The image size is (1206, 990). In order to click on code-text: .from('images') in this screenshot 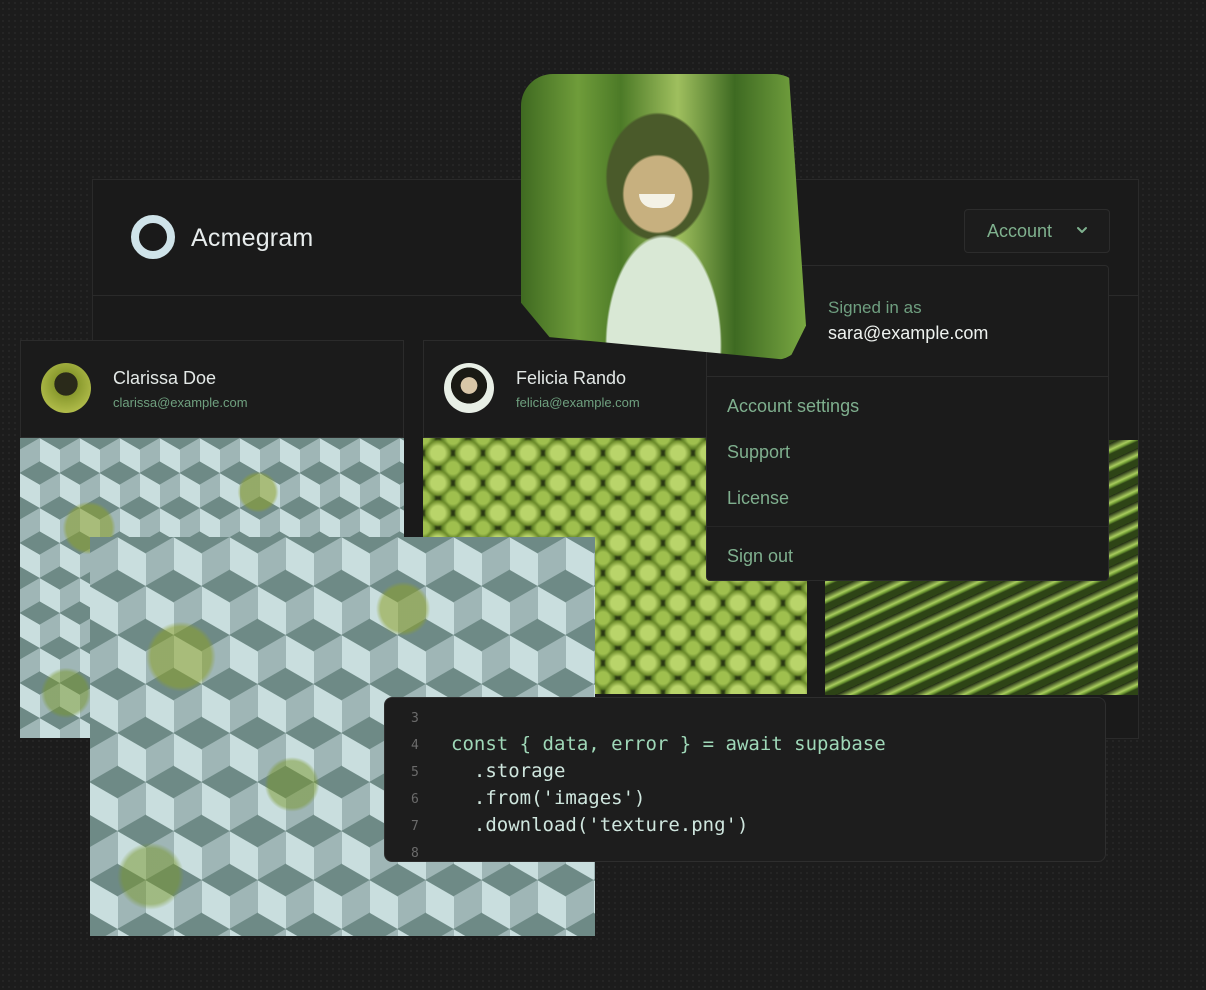, I will do `click(548, 798)`.